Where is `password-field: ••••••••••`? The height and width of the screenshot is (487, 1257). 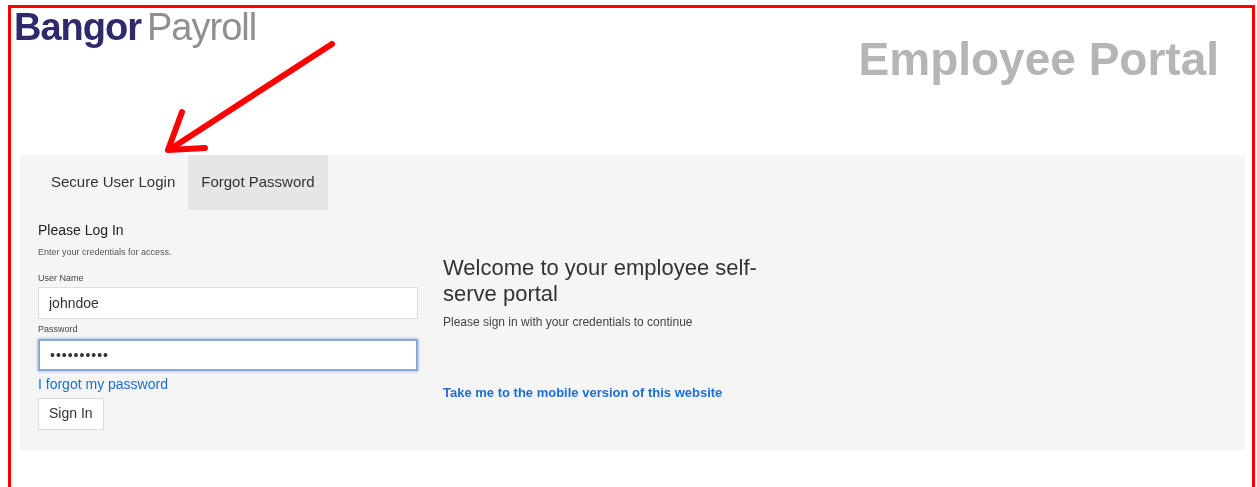 password-field: •••••••••• is located at coordinates (228, 354).